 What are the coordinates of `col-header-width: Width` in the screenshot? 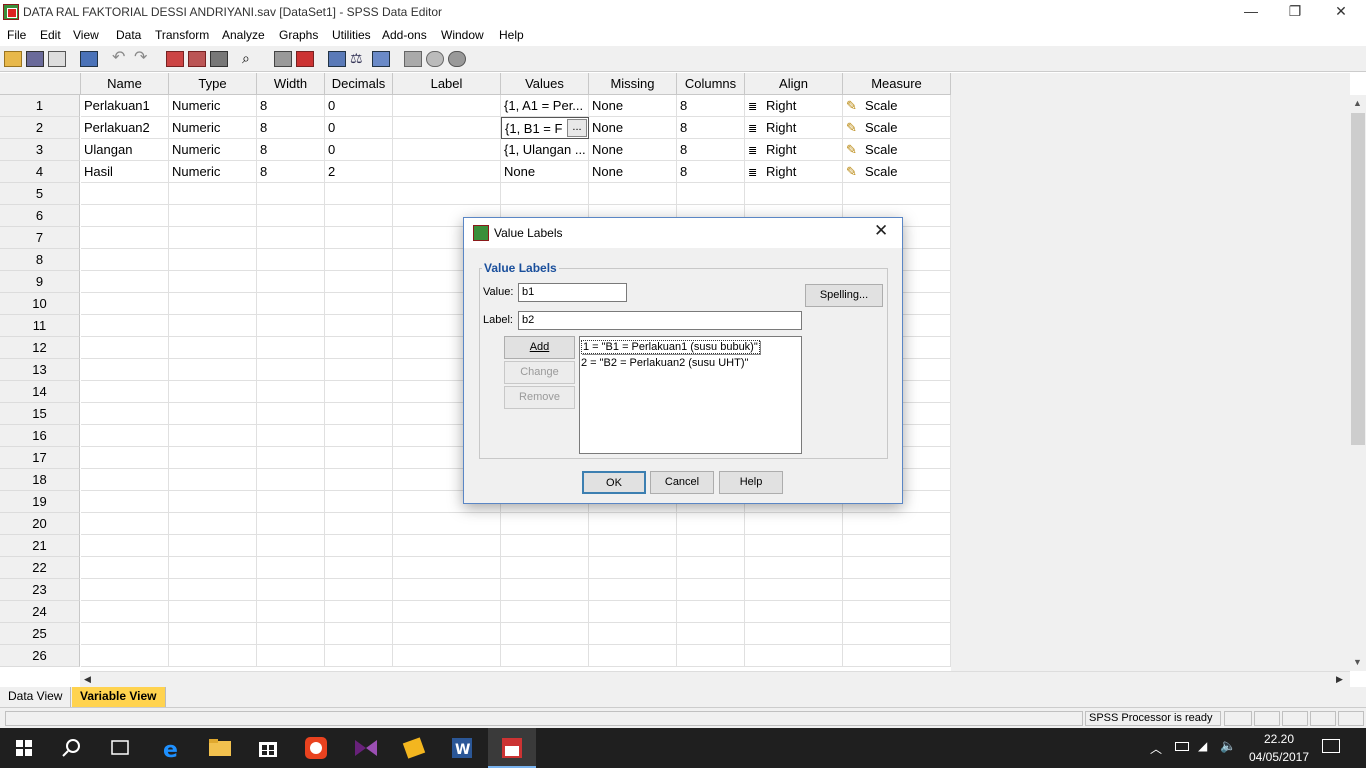 It's located at (291, 84).